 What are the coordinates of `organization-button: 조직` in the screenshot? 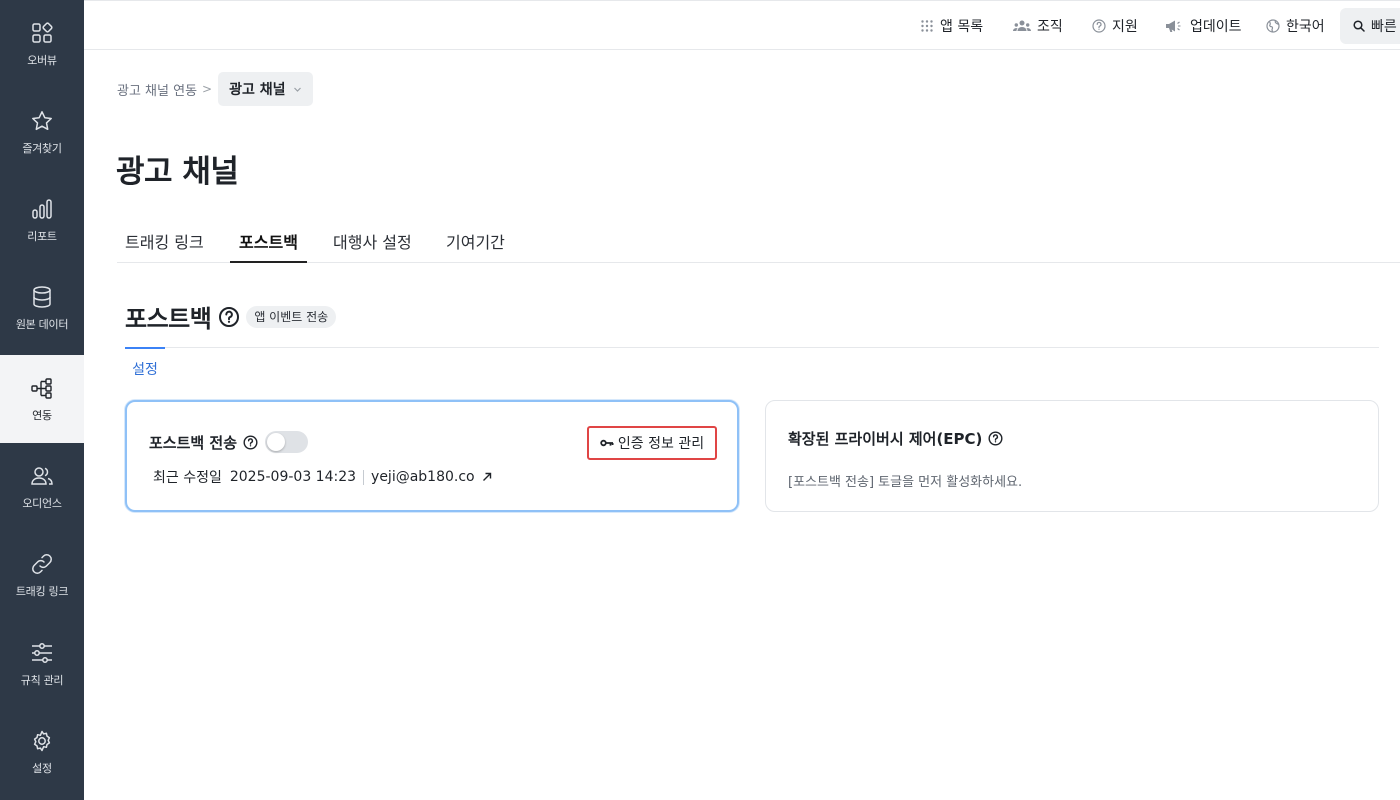 It's located at (1038, 26).